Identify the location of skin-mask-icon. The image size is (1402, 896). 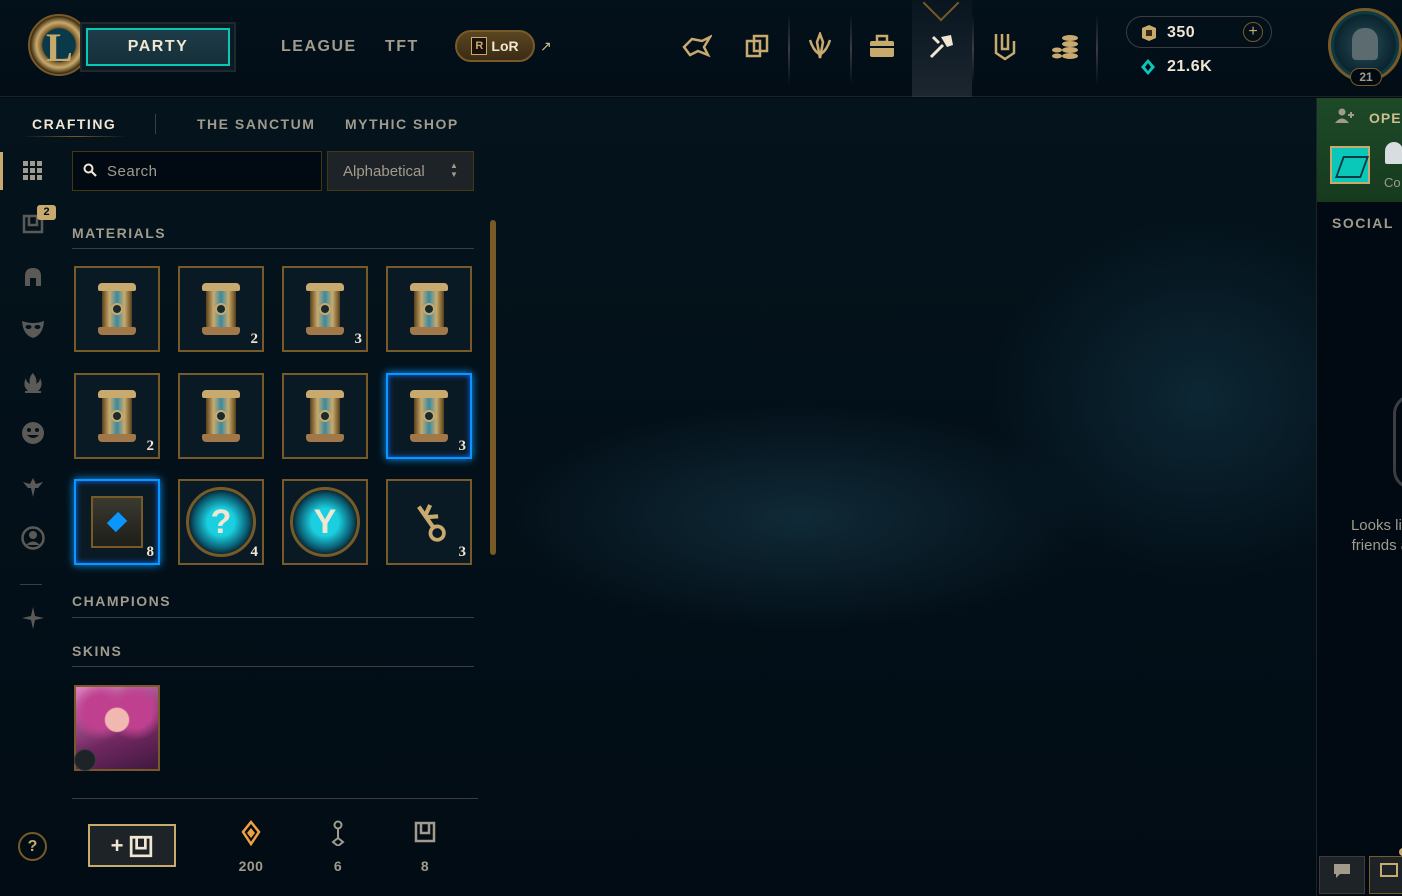
(33, 329).